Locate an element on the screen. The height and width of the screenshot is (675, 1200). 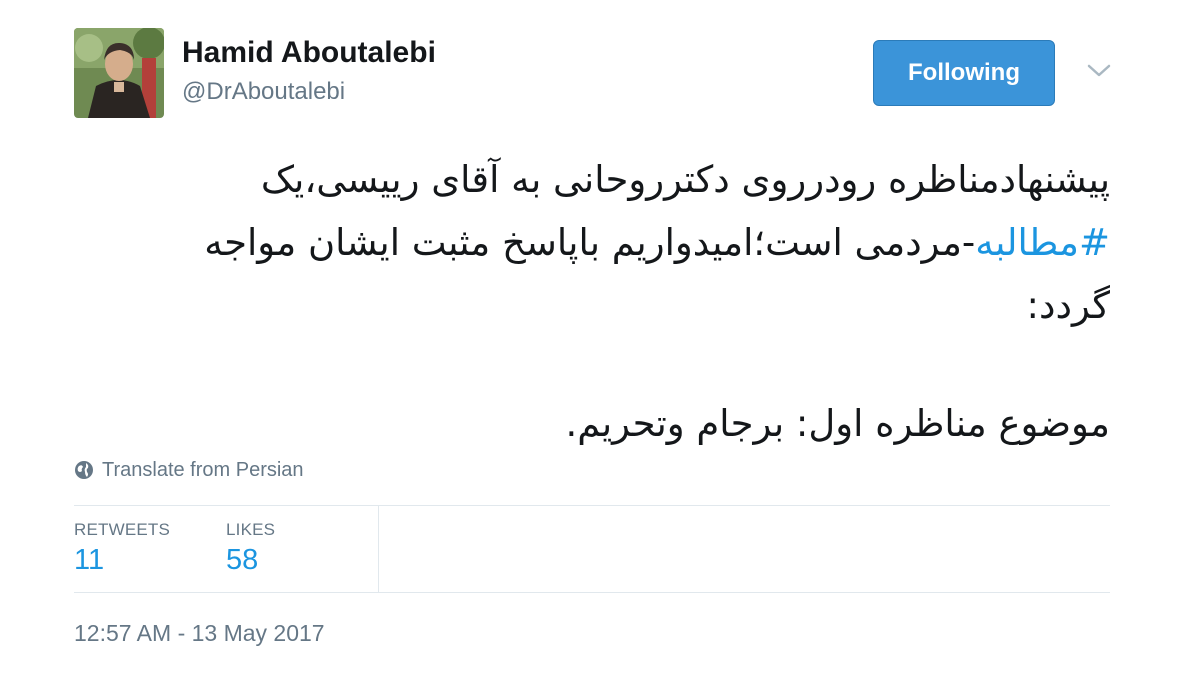
globe-icon is located at coordinates (84, 470).